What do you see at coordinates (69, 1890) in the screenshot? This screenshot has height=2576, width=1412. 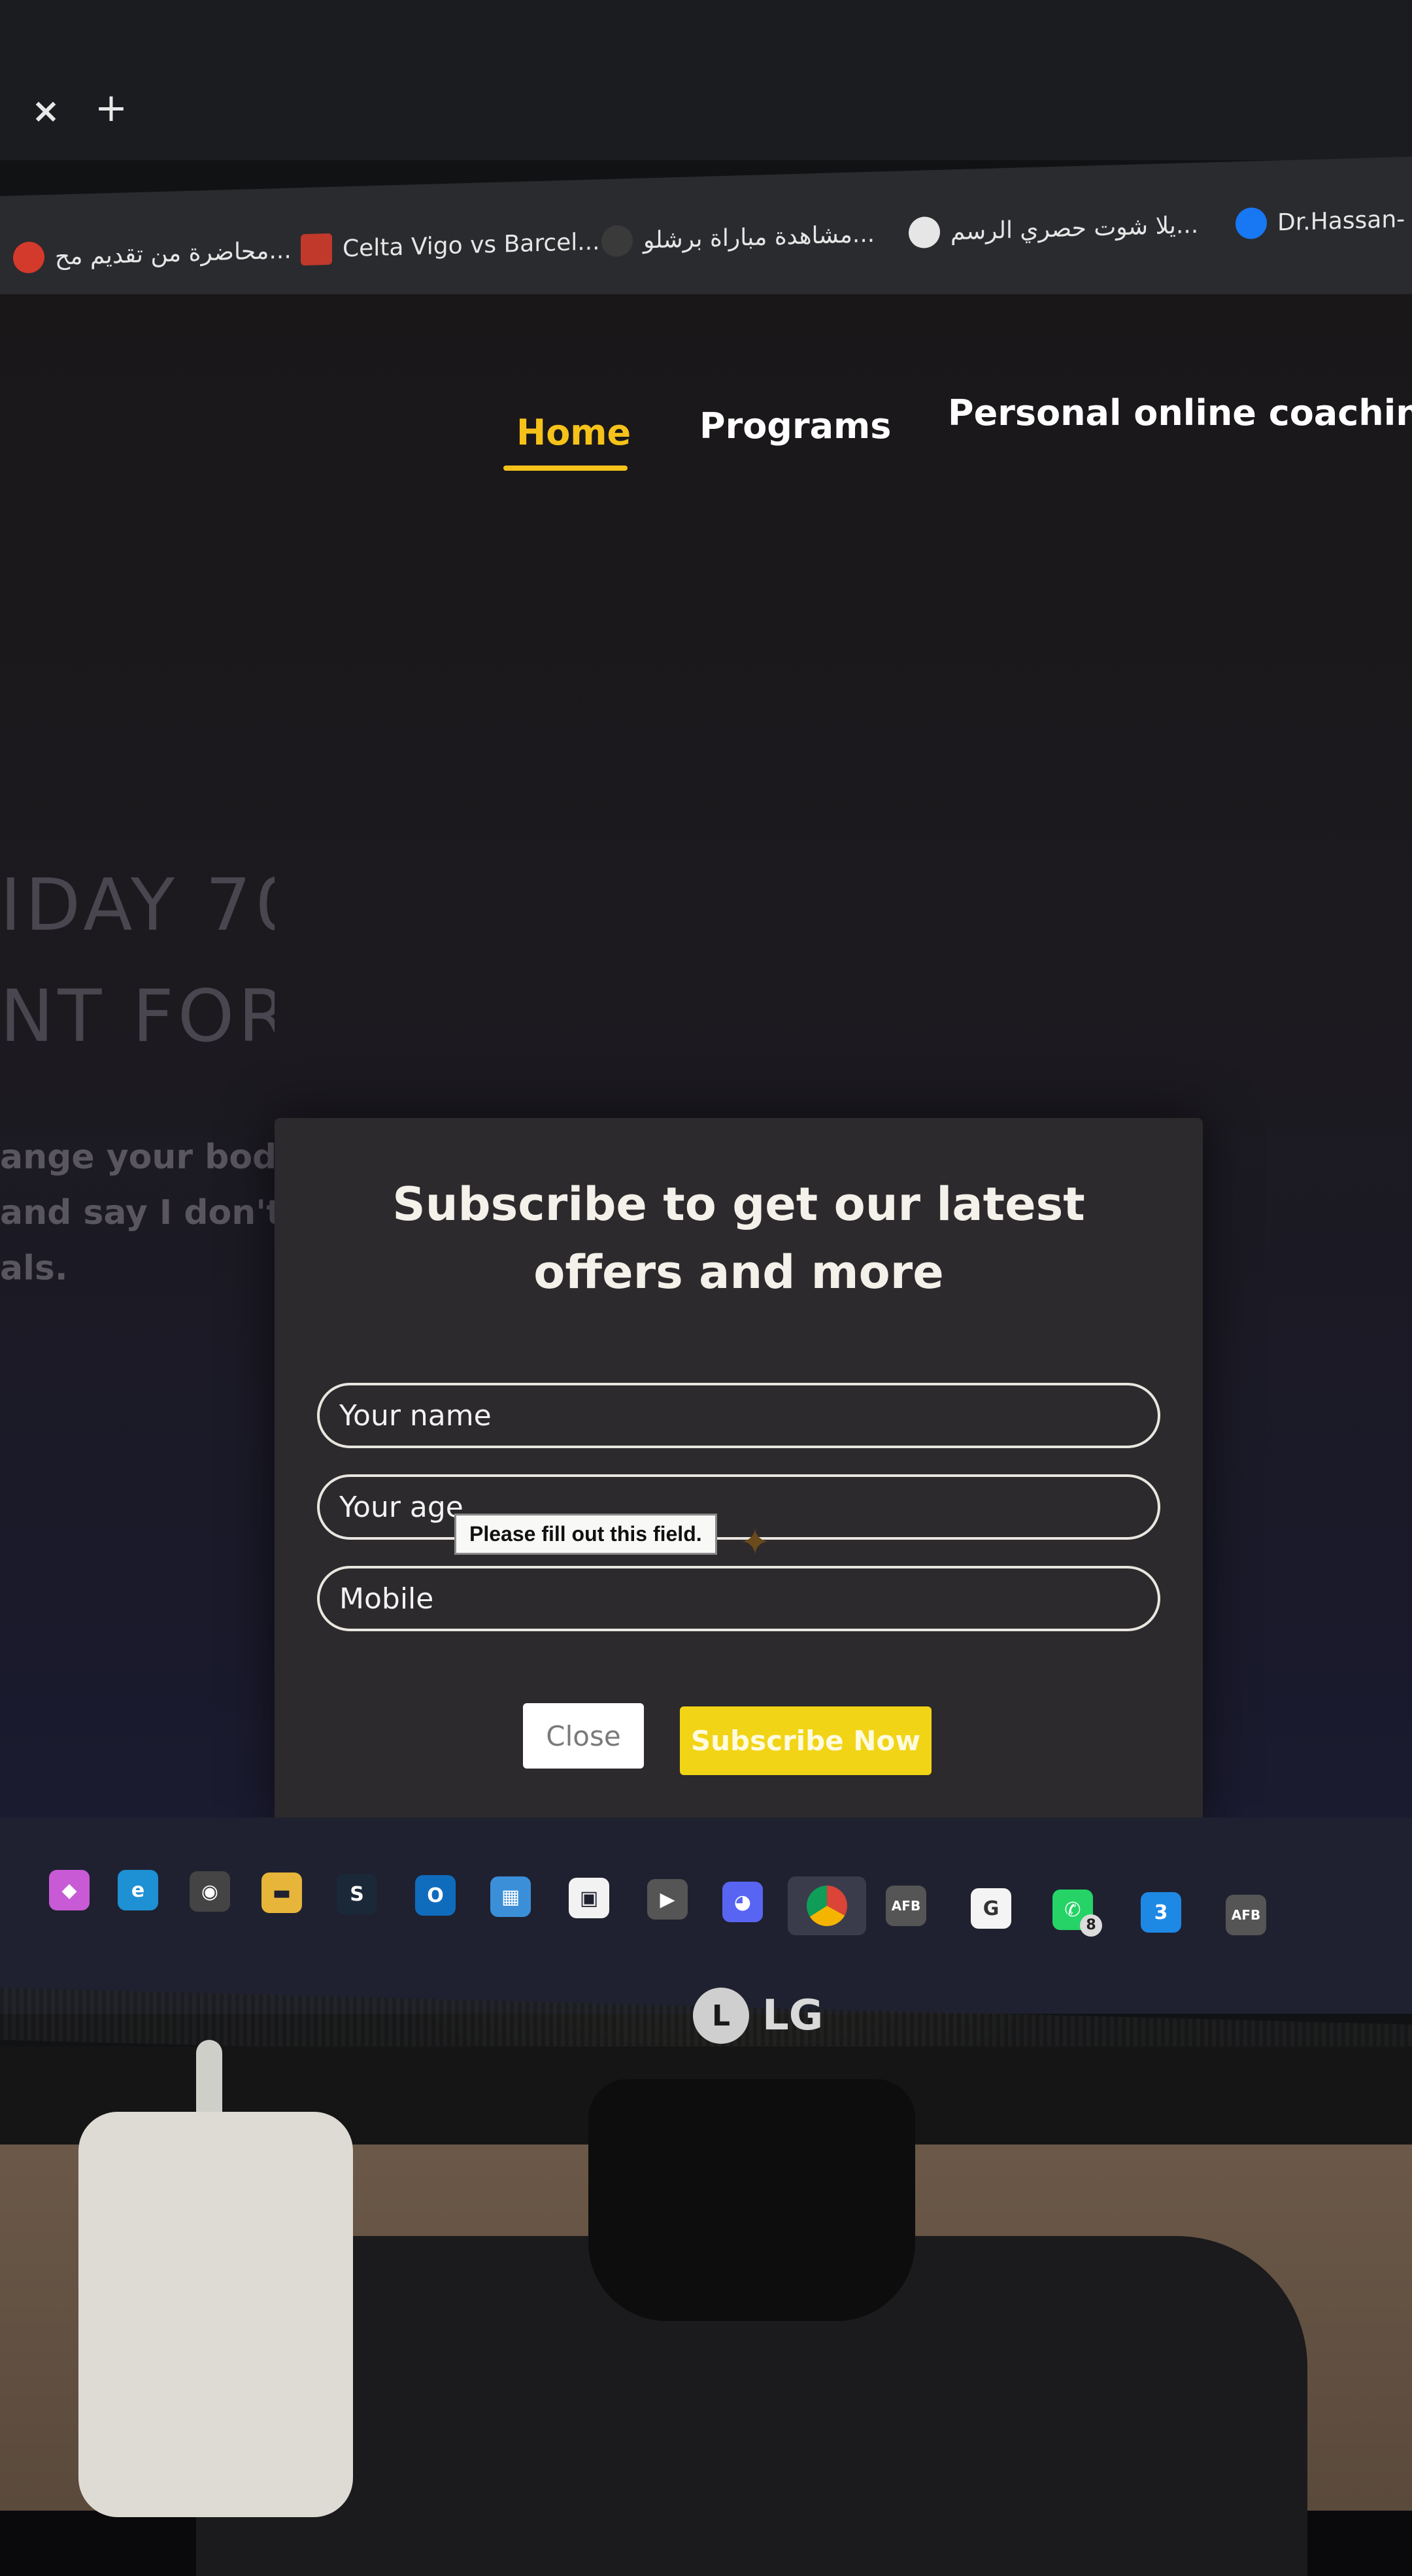 I see `copilot-icon: ◆` at bounding box center [69, 1890].